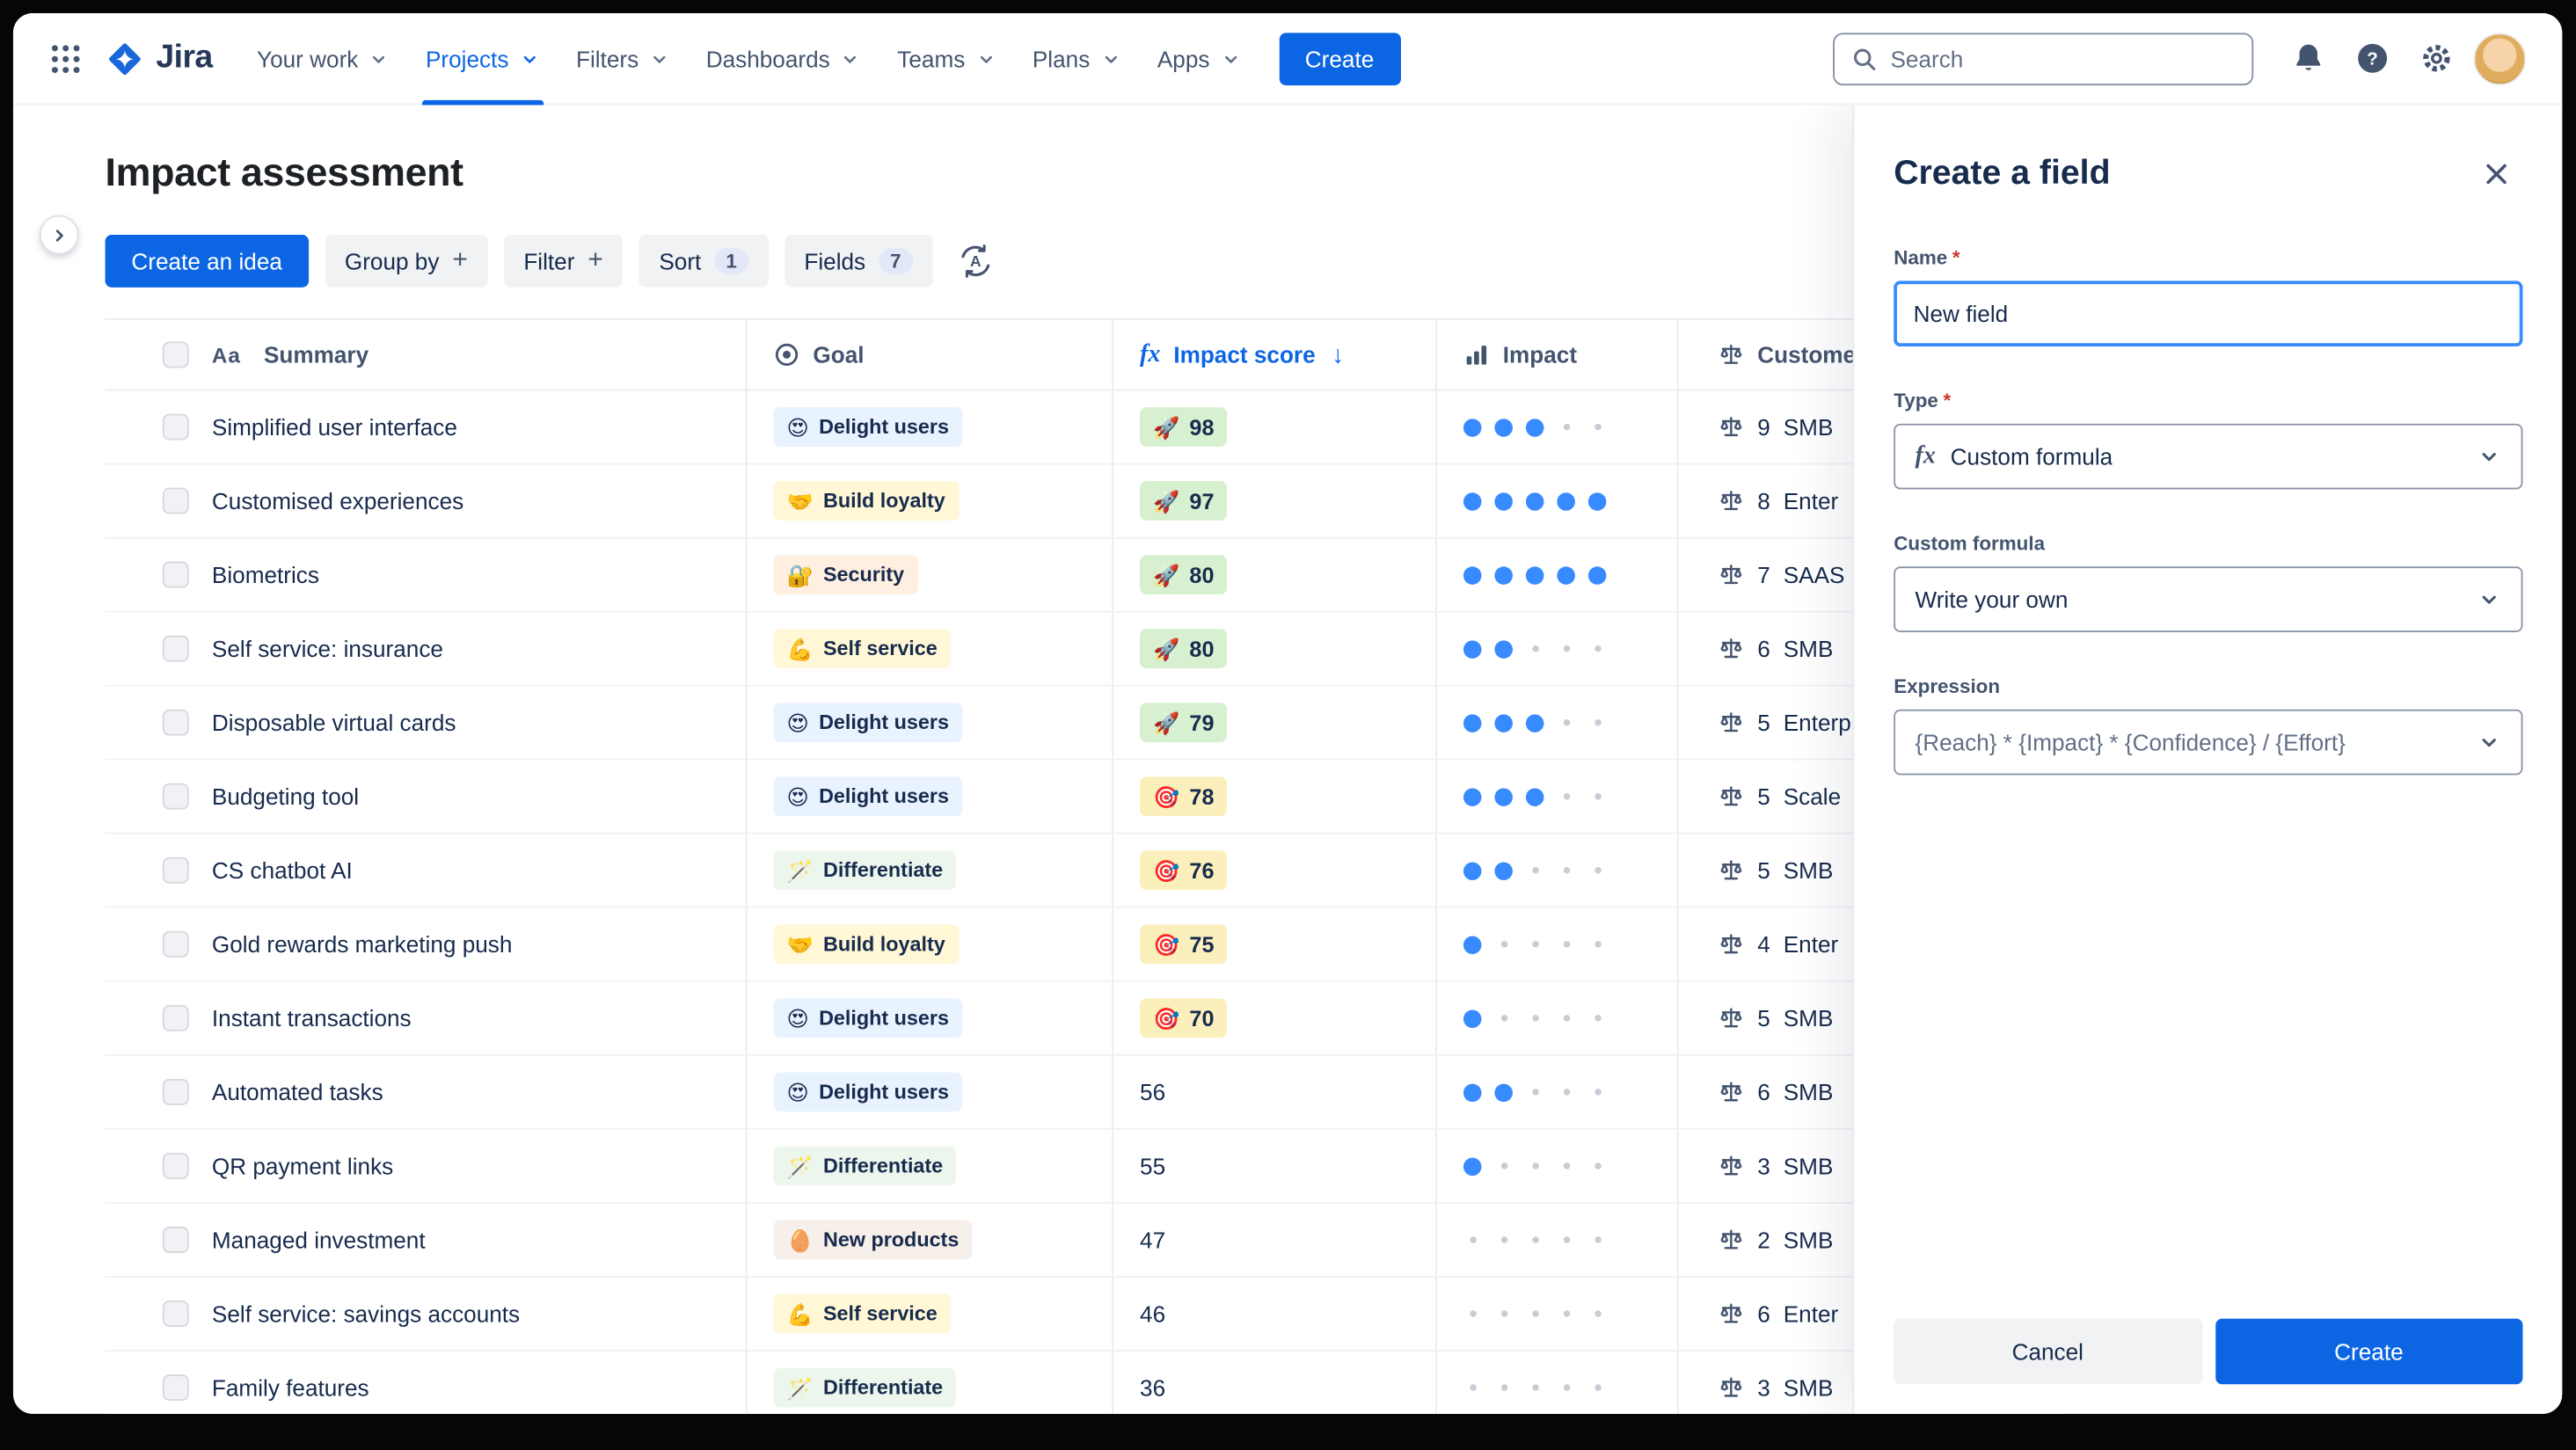  I want to click on goal-pill: 🥚 New products, so click(873, 1240).